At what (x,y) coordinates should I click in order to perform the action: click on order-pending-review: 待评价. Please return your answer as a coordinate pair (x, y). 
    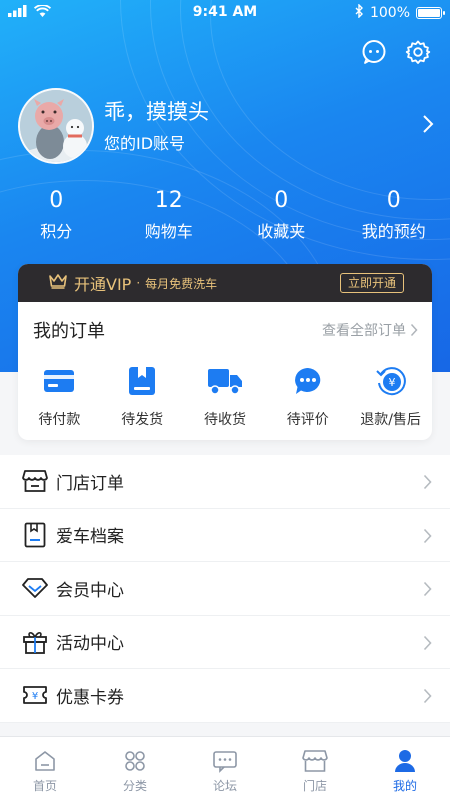
    Looking at the image, I should click on (307, 396).